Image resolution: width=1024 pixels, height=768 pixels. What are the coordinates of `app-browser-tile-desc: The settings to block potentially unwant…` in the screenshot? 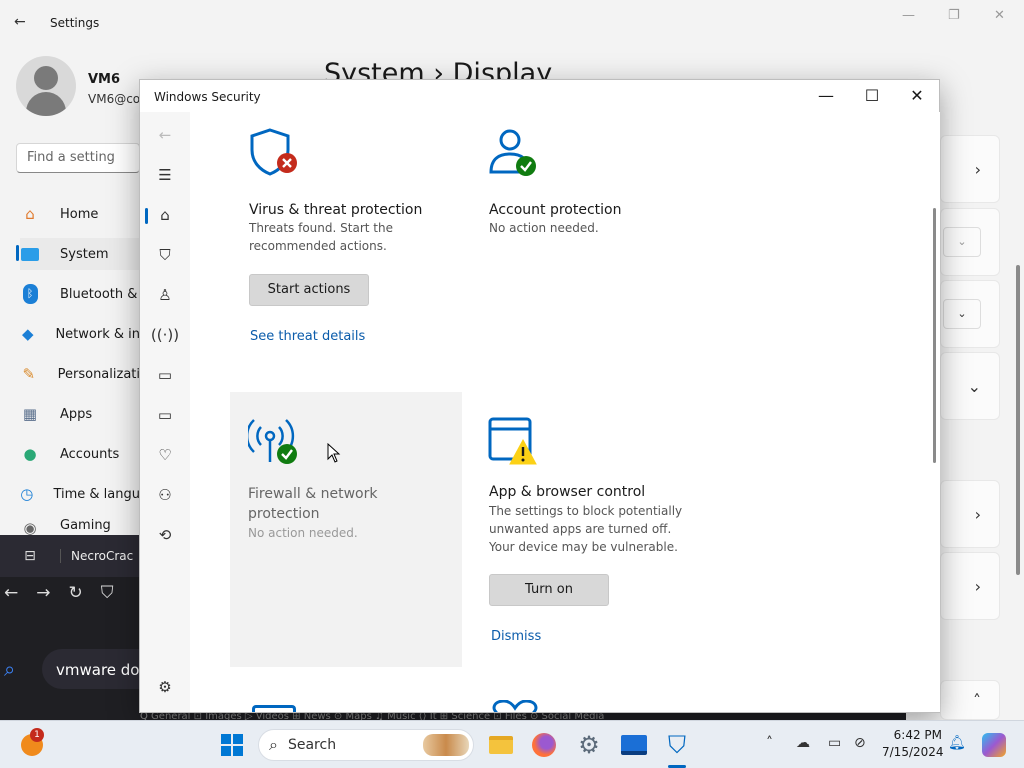 It's located at (586, 529).